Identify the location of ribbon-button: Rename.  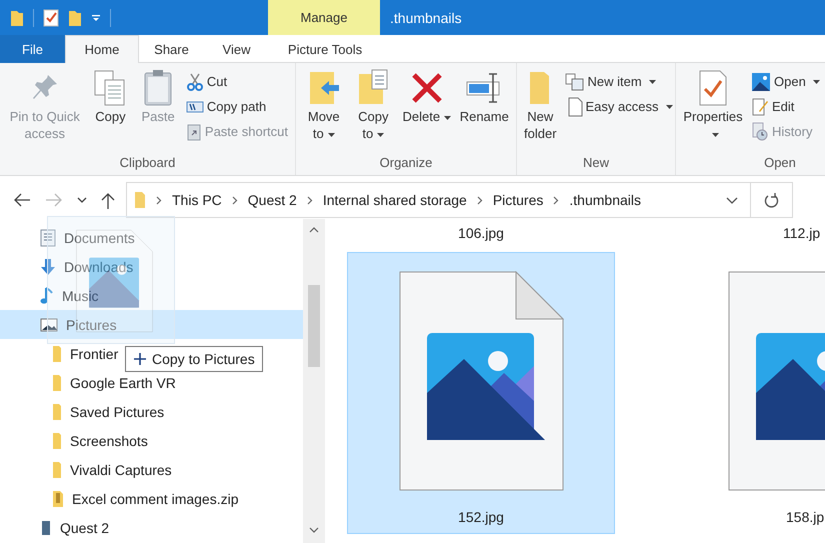
(484, 110).